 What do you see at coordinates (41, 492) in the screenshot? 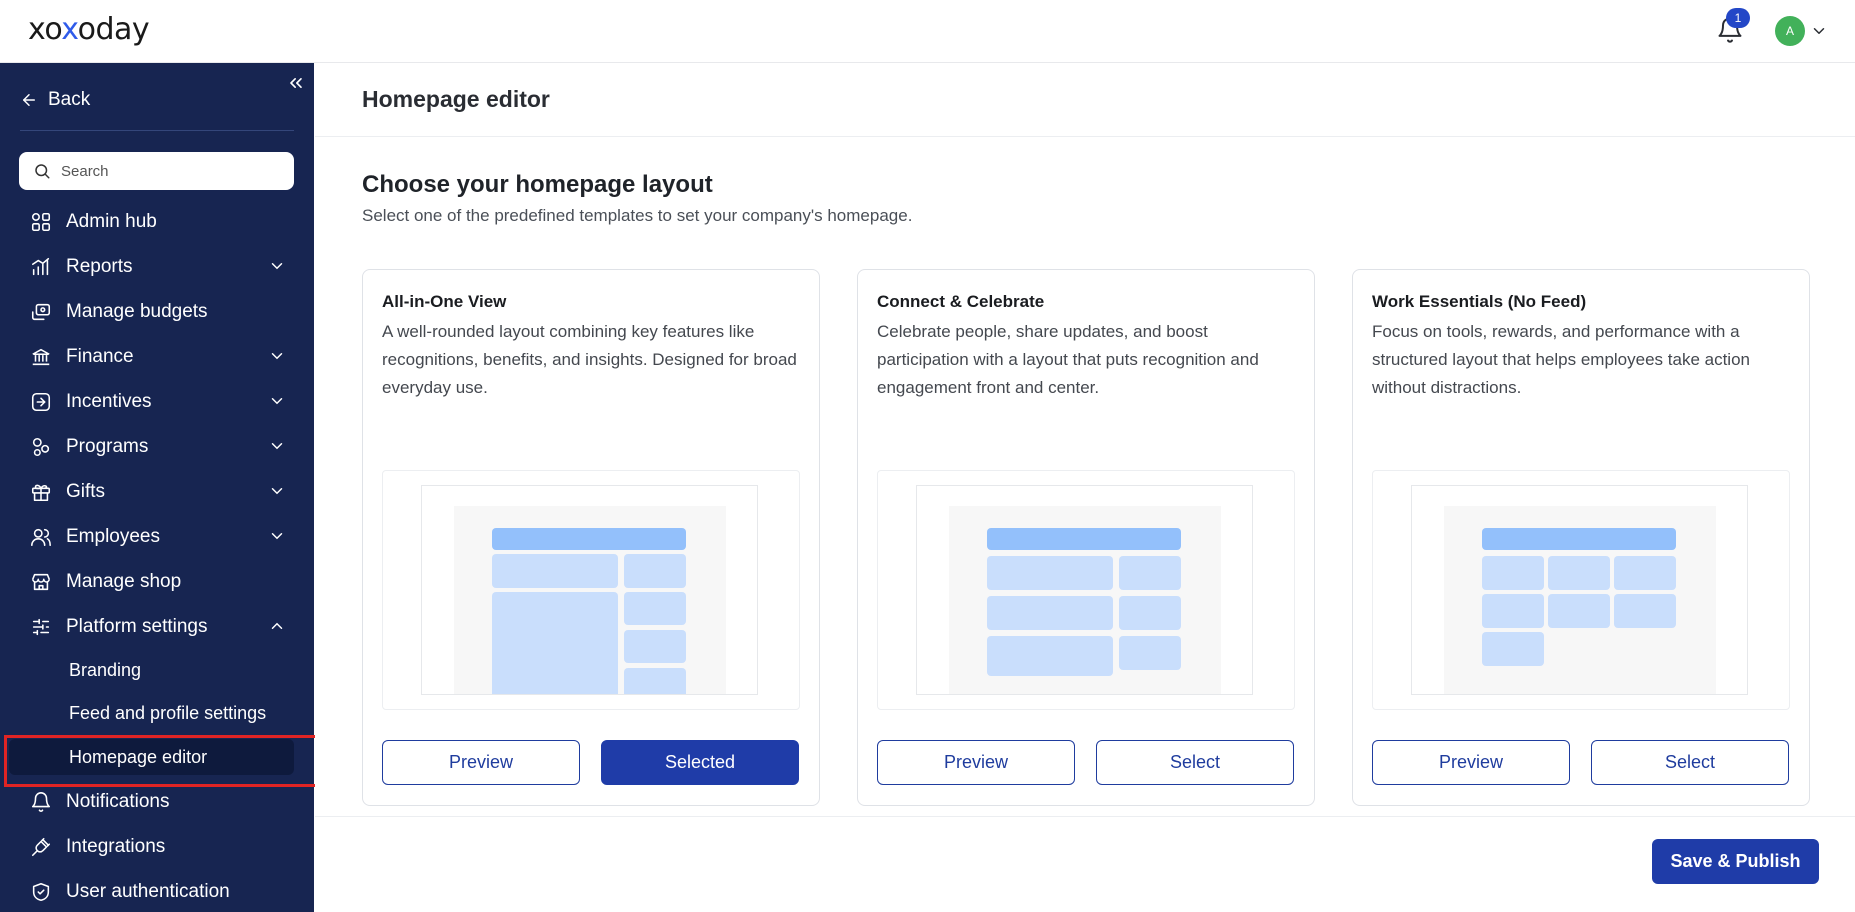
I see `gift-icon` at bounding box center [41, 492].